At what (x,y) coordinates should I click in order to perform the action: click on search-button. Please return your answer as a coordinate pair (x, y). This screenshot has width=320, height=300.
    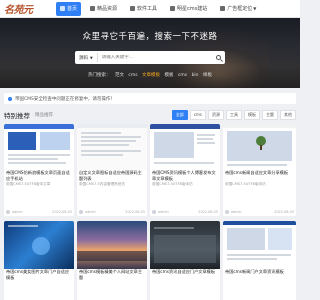
    Looking at the image, I should click on (218, 57).